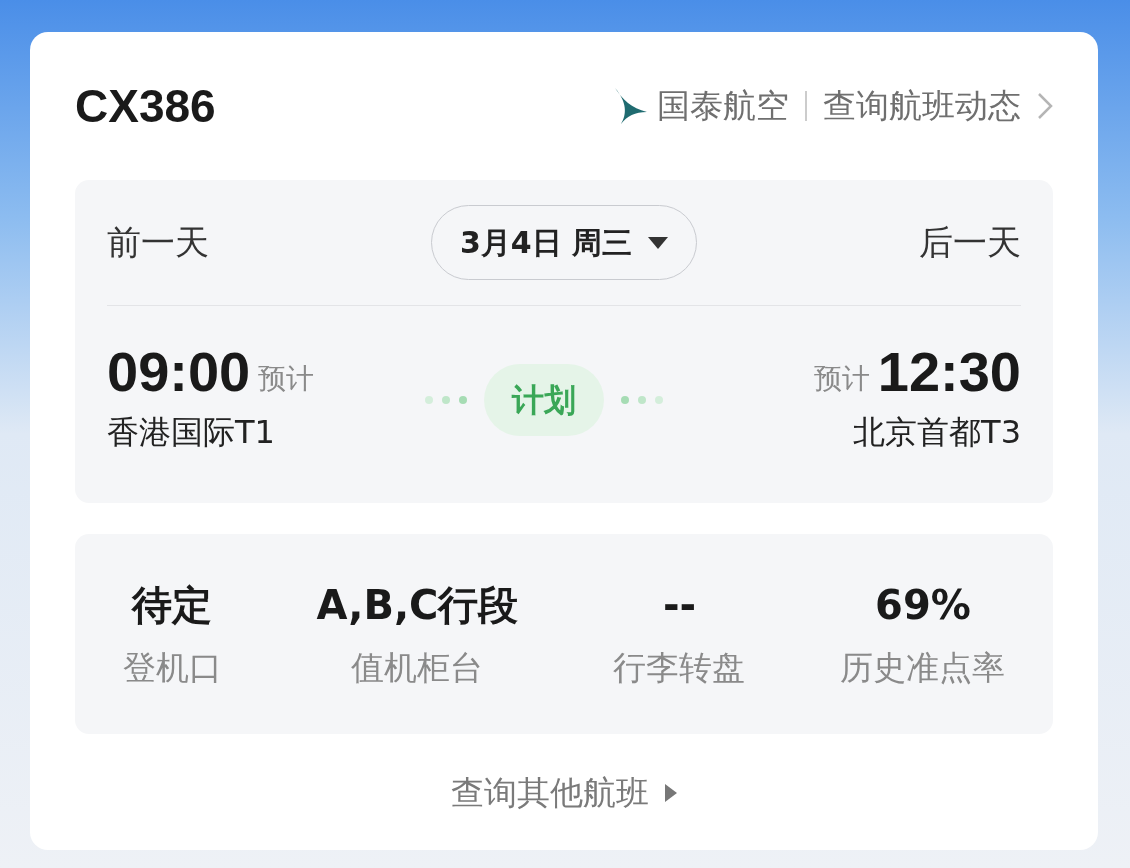 The image size is (1130, 868). I want to click on info-value: A,B,C行段, so click(417, 606).